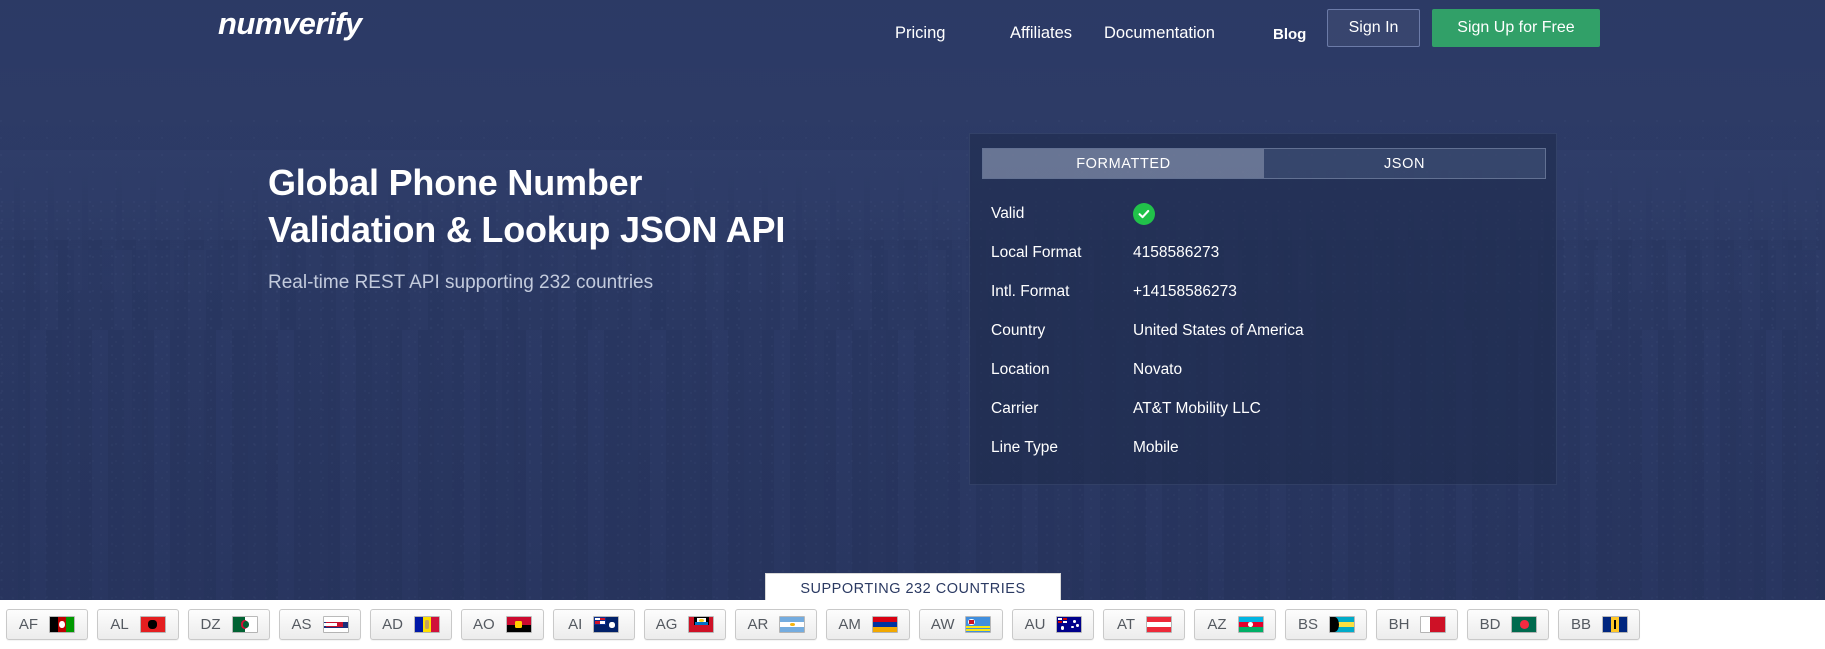  What do you see at coordinates (1404, 163) in the screenshot?
I see `tab-json: JSON` at bounding box center [1404, 163].